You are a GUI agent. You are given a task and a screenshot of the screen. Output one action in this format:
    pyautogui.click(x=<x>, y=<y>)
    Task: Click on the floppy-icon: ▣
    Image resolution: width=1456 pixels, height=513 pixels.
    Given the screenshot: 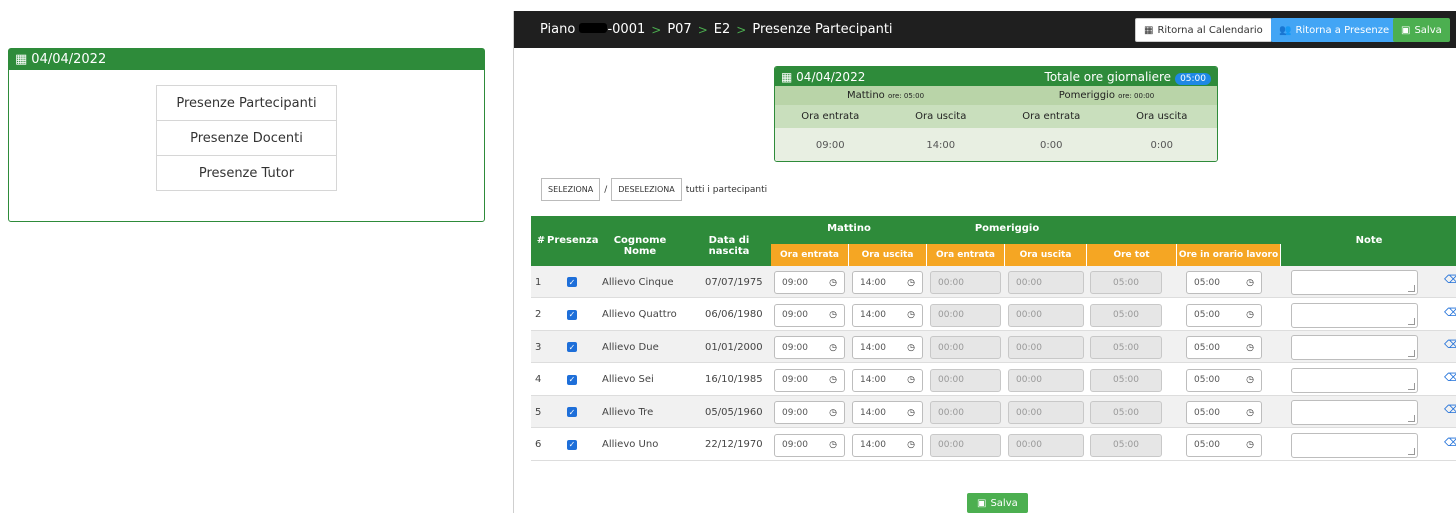 What is the action you would take?
    pyautogui.click(x=982, y=503)
    